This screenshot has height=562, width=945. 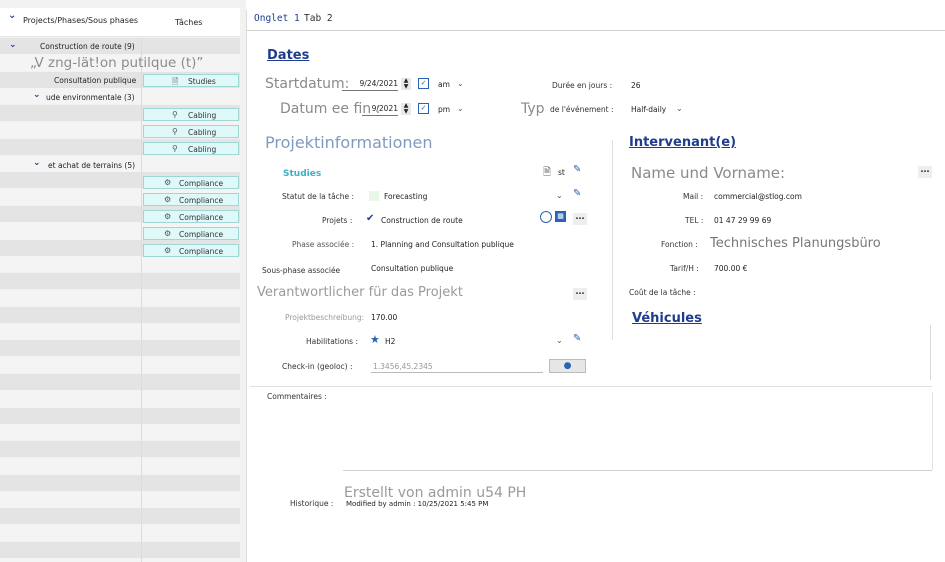 What do you see at coordinates (191, 80) in the screenshot?
I see `task-chip-studies: 🗎 Studies` at bounding box center [191, 80].